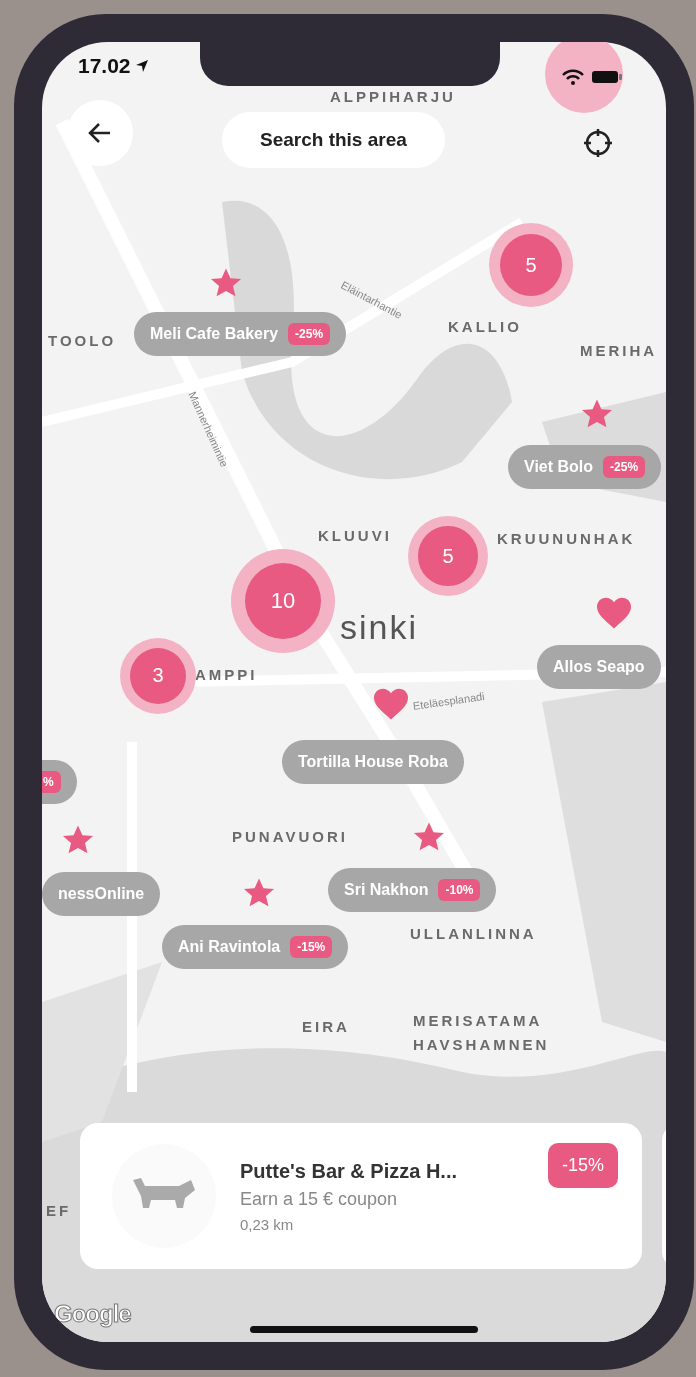 The width and height of the screenshot is (696, 1377). What do you see at coordinates (158, 676) in the screenshot?
I see `cluster-marker: 3` at bounding box center [158, 676].